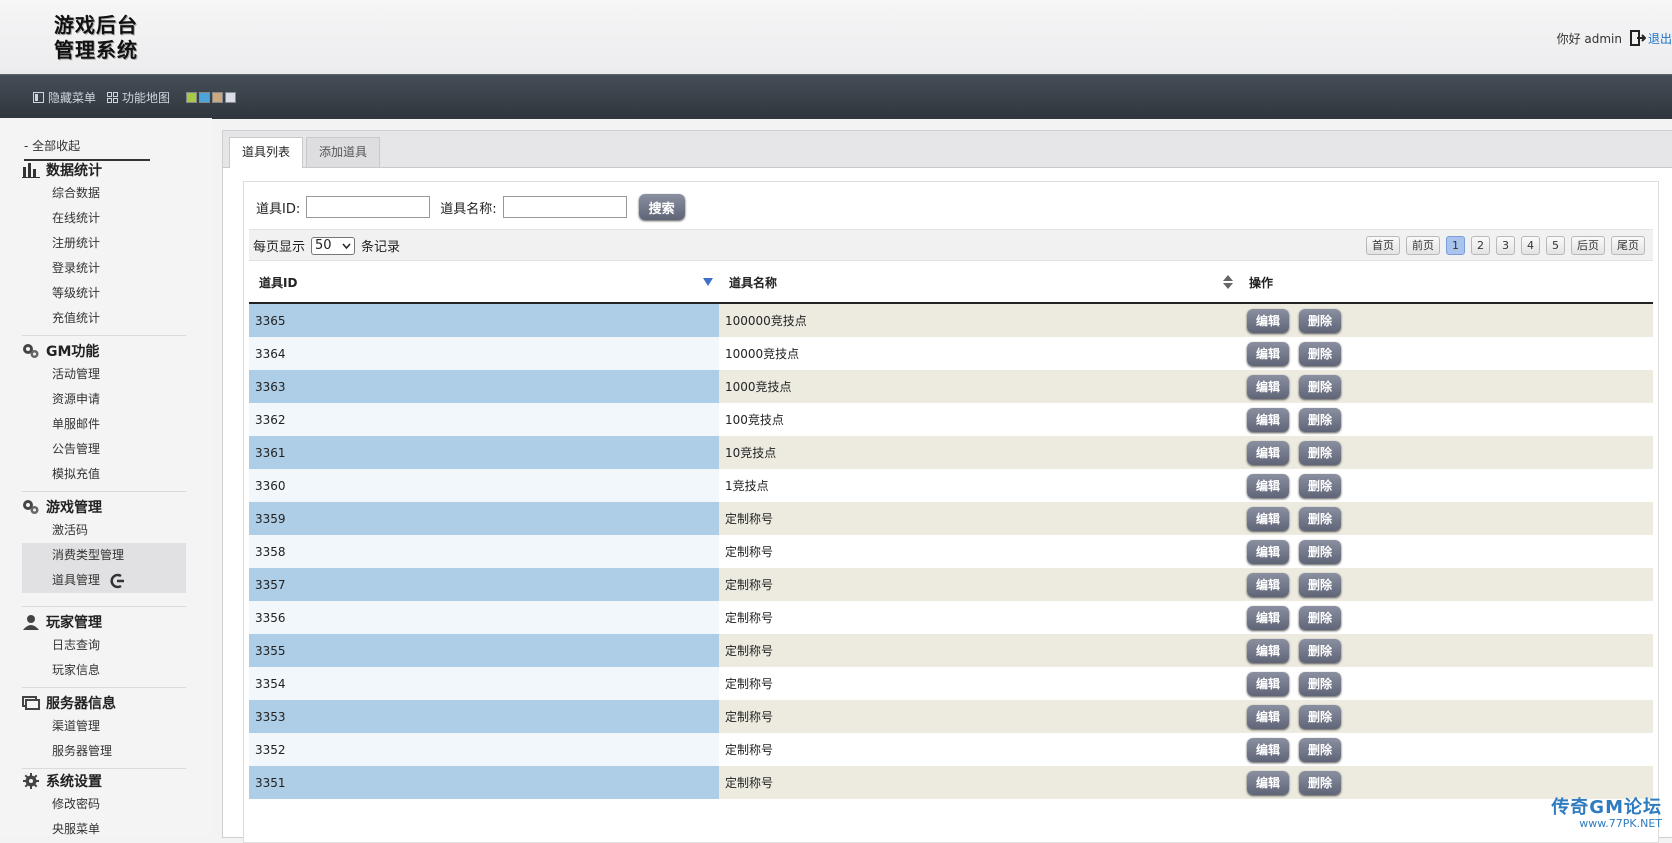  Describe the element at coordinates (333, 245) in the screenshot. I see `page-size-select: 50` at that location.